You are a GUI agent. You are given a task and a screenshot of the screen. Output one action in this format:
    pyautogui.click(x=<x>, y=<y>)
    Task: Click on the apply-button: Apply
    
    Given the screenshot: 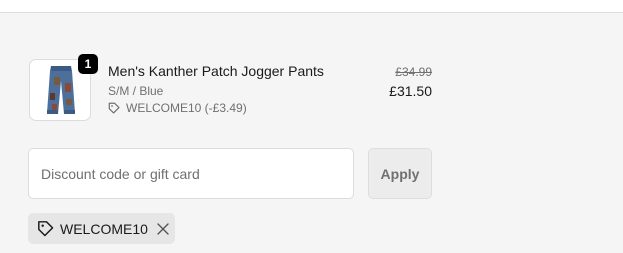 What is the action you would take?
    pyautogui.click(x=400, y=173)
    